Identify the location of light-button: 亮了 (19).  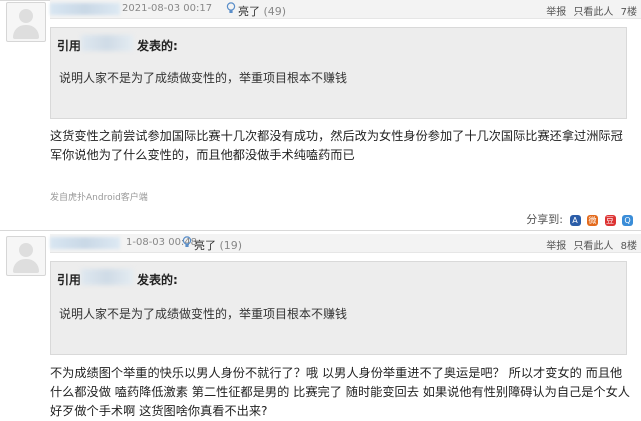
(218, 245).